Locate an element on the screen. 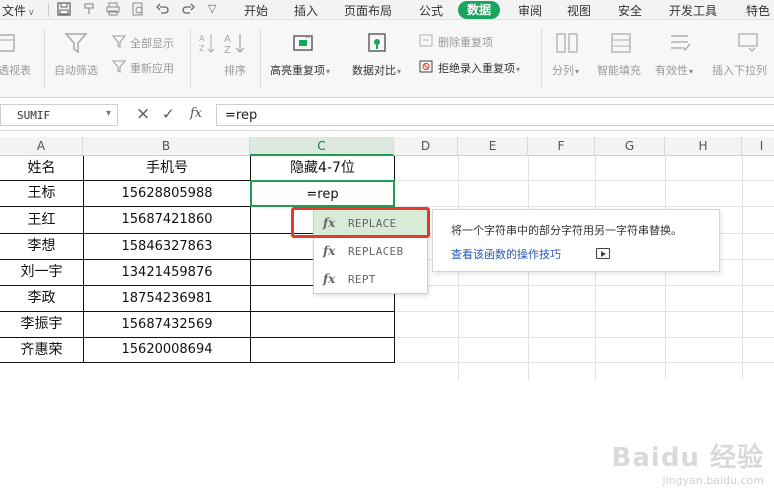  smart-fill-icon is located at coordinates (622, 44).